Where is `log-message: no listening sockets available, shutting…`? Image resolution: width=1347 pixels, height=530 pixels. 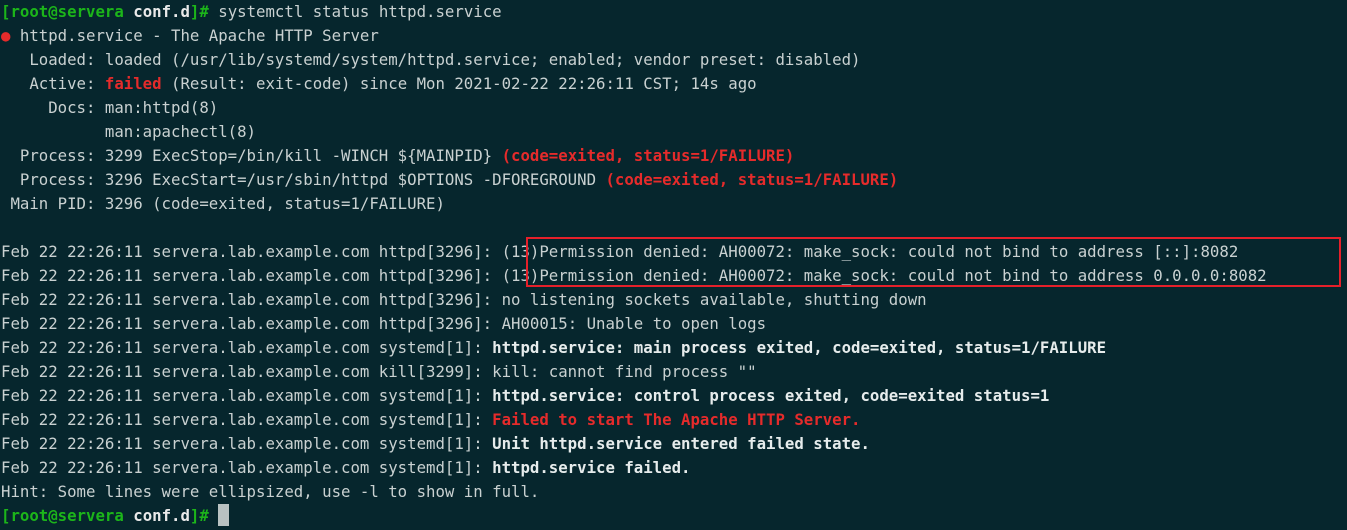 log-message: no listening sockets available, shutting… is located at coordinates (714, 299).